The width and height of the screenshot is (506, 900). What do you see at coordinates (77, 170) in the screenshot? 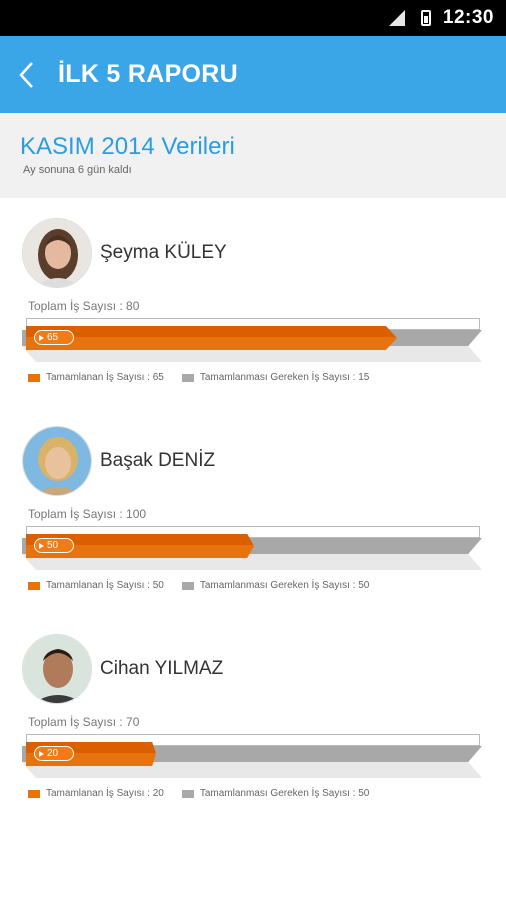
I see `period-subtitle: Ay sonuna 6 gün kaldı` at bounding box center [77, 170].